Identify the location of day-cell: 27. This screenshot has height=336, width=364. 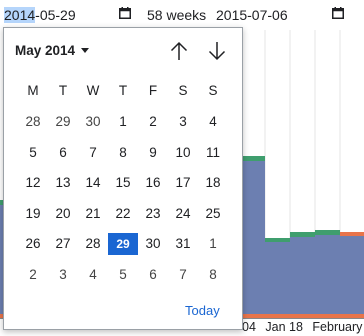
(63, 244).